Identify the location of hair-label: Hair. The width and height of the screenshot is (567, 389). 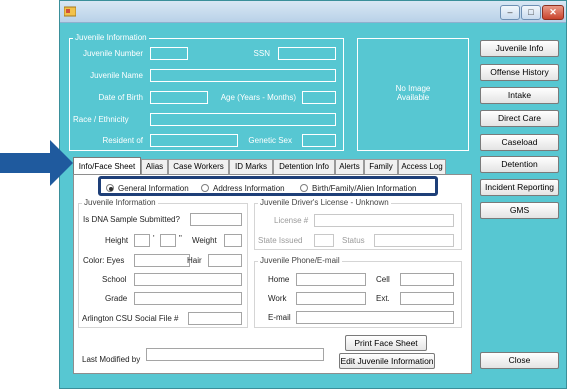
(194, 260).